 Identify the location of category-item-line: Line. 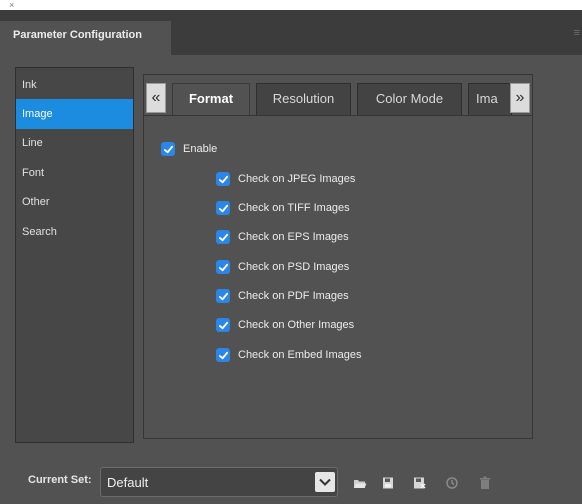
(74, 143).